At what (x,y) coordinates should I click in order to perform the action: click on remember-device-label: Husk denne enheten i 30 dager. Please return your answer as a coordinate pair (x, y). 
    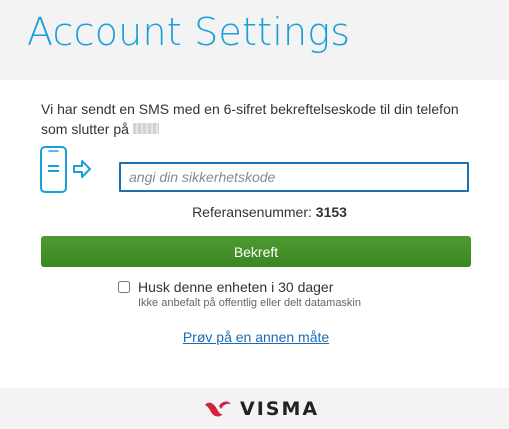
    Looking at the image, I should click on (235, 287).